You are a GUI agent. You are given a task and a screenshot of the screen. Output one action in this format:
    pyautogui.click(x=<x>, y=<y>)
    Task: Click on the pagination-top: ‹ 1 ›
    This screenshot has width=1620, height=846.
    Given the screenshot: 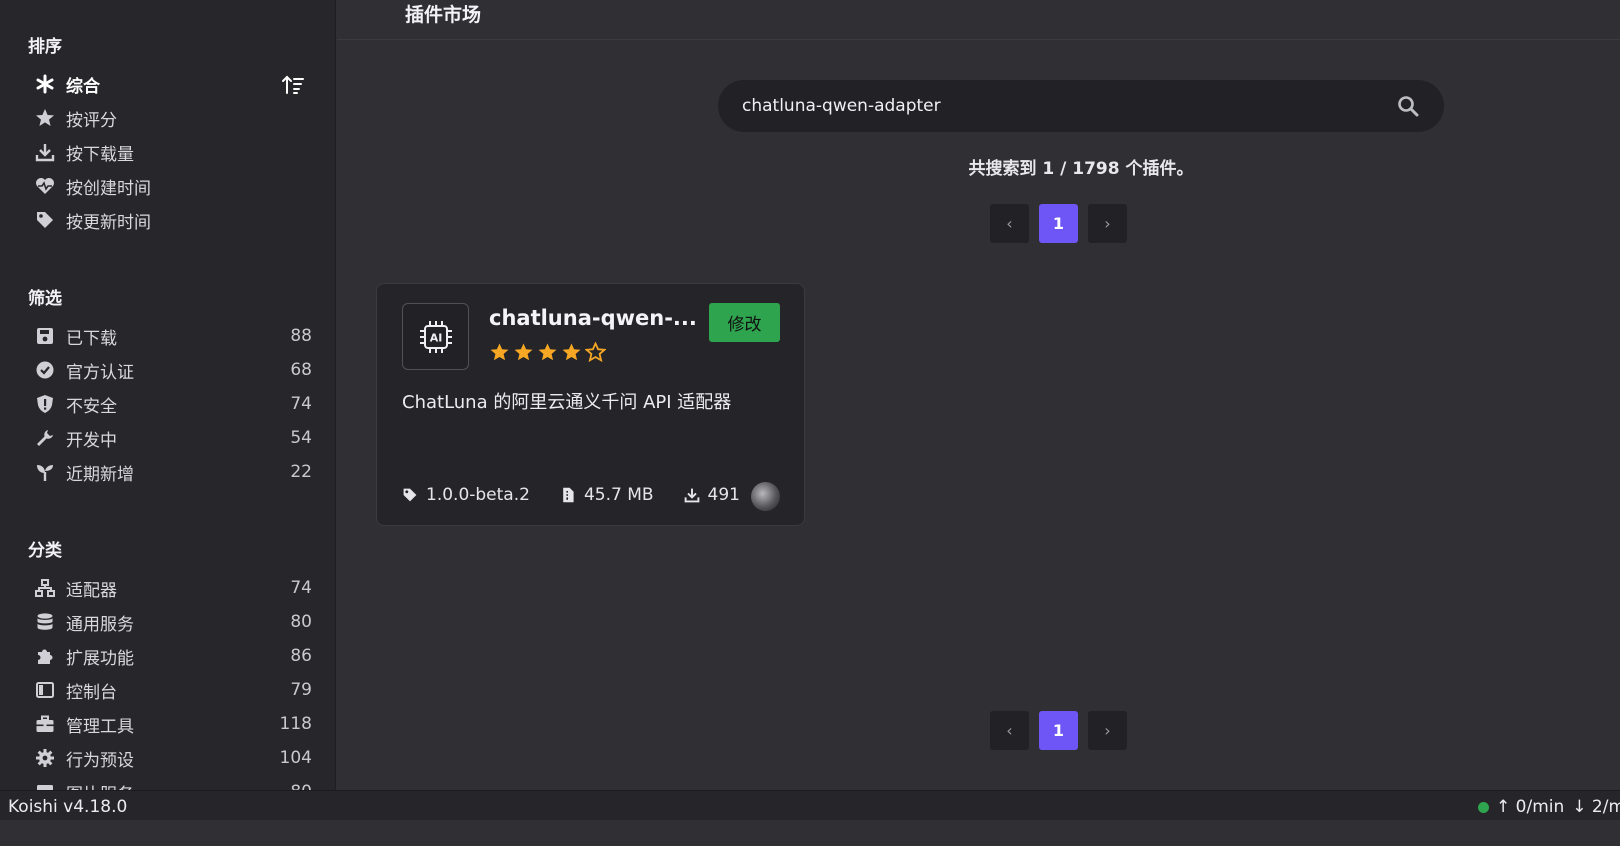 What is the action you would take?
    pyautogui.click(x=1058, y=223)
    